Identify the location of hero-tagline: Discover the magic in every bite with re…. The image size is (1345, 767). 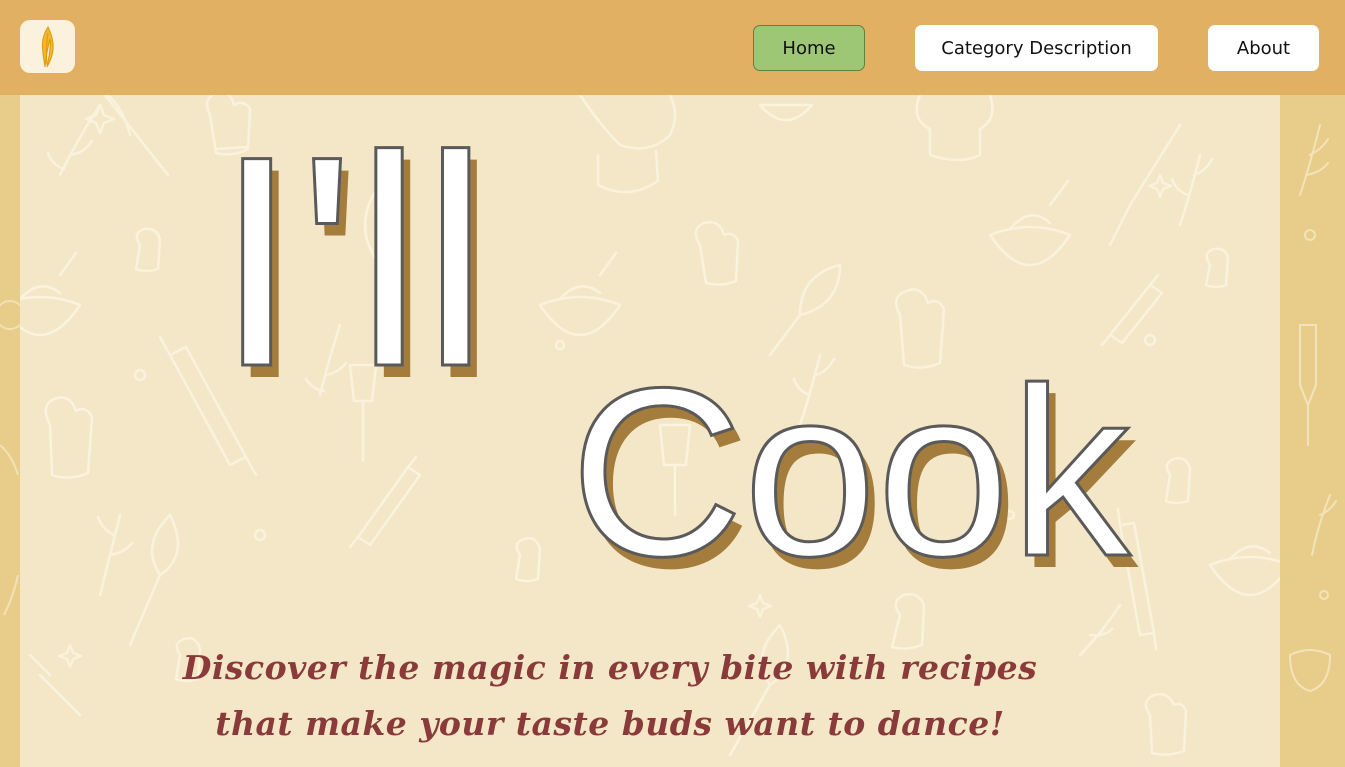
(610, 696).